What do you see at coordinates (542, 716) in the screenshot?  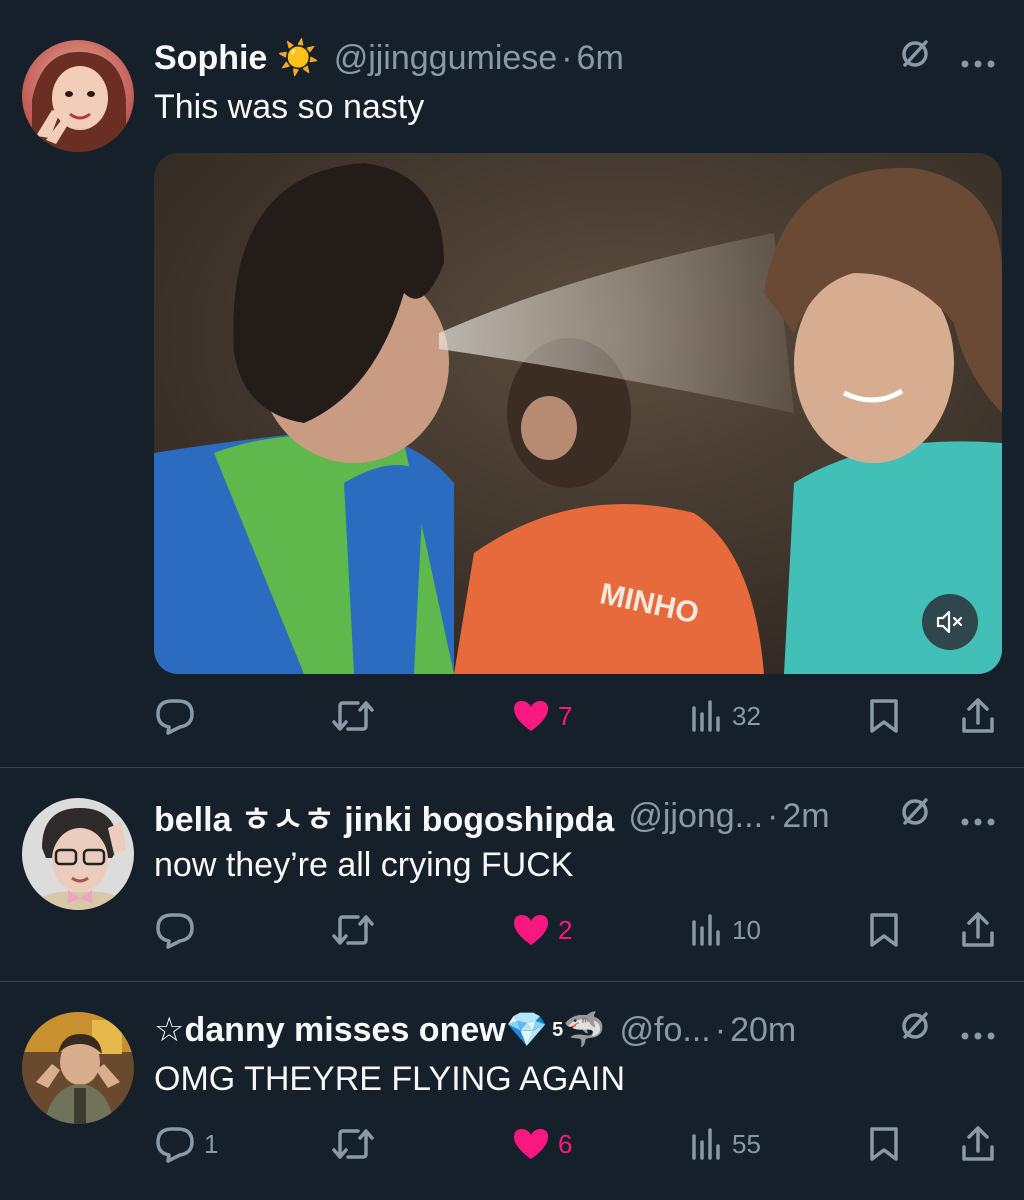 I see `like-button: 7` at bounding box center [542, 716].